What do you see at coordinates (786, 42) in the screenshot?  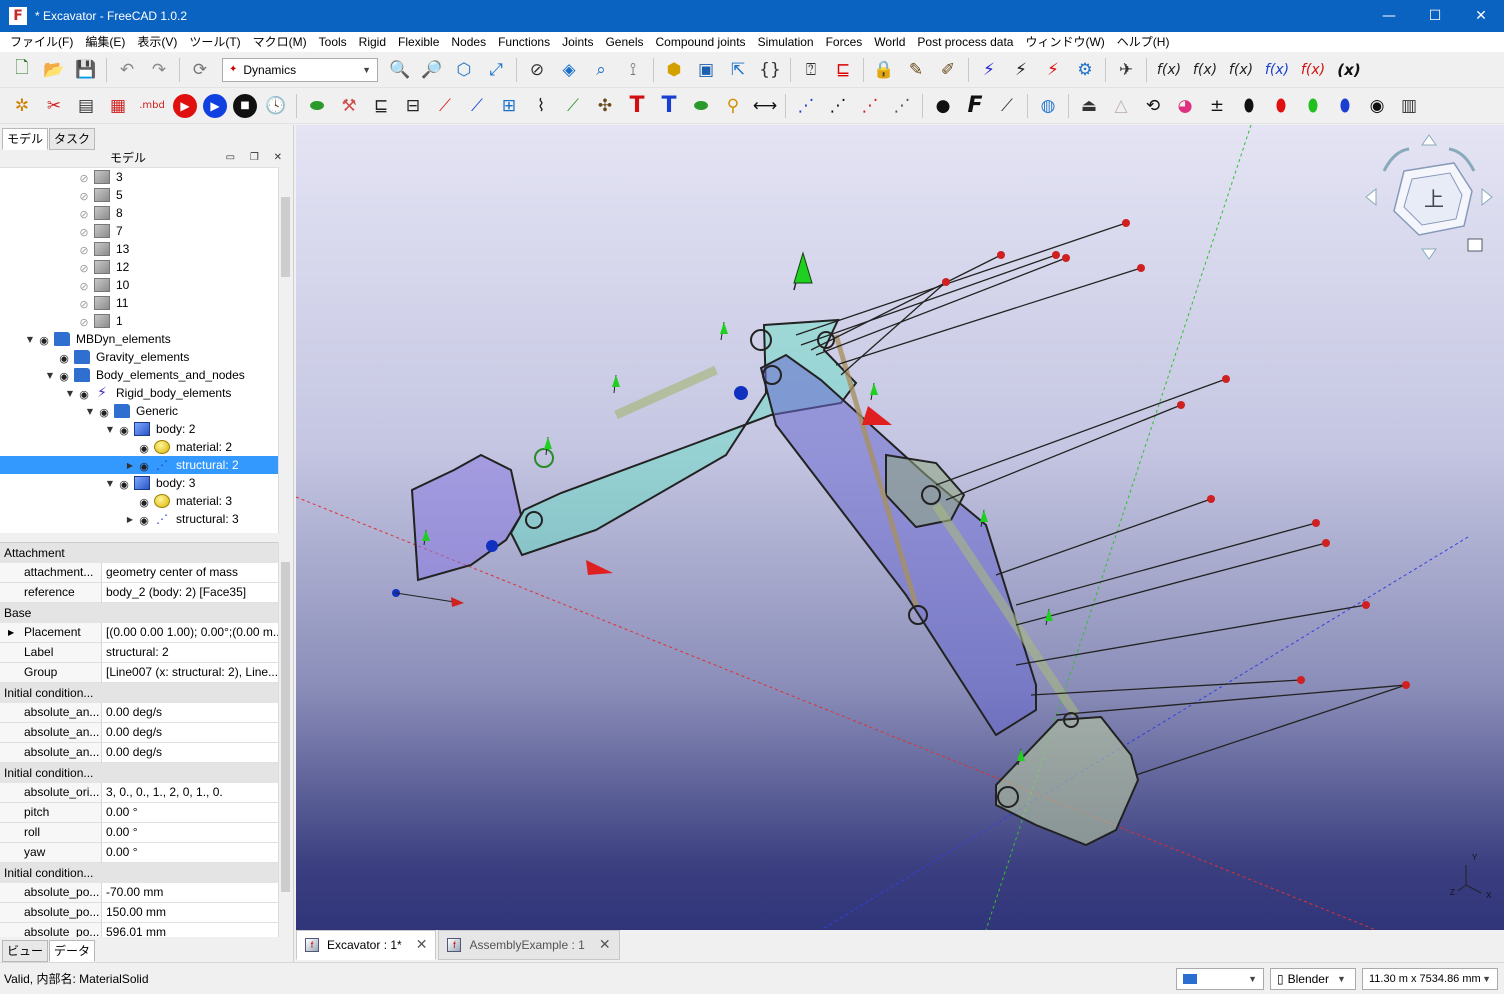 I see `menu-simulation: Simulation` at bounding box center [786, 42].